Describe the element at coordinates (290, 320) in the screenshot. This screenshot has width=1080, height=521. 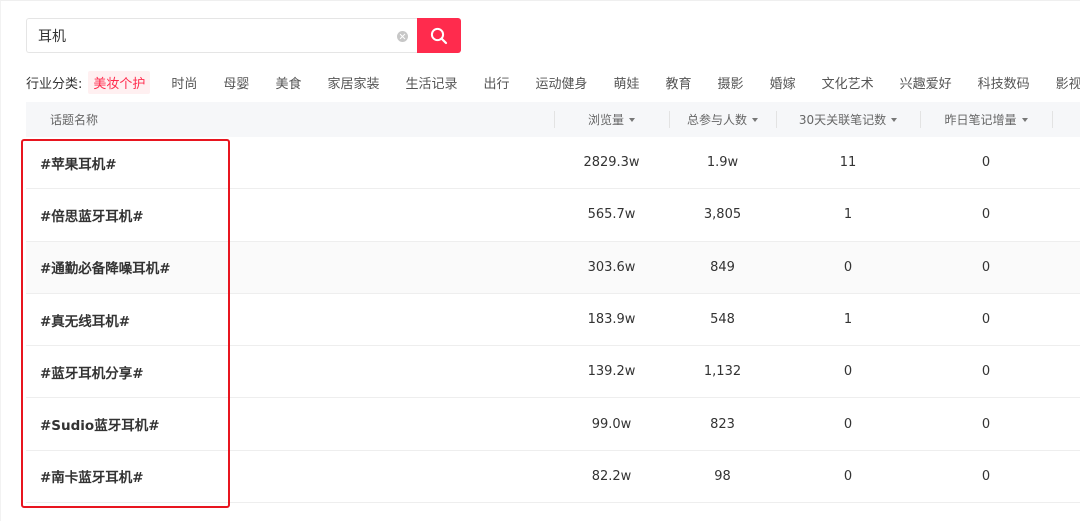
I see `topic-name: #真无线耳机#` at that location.